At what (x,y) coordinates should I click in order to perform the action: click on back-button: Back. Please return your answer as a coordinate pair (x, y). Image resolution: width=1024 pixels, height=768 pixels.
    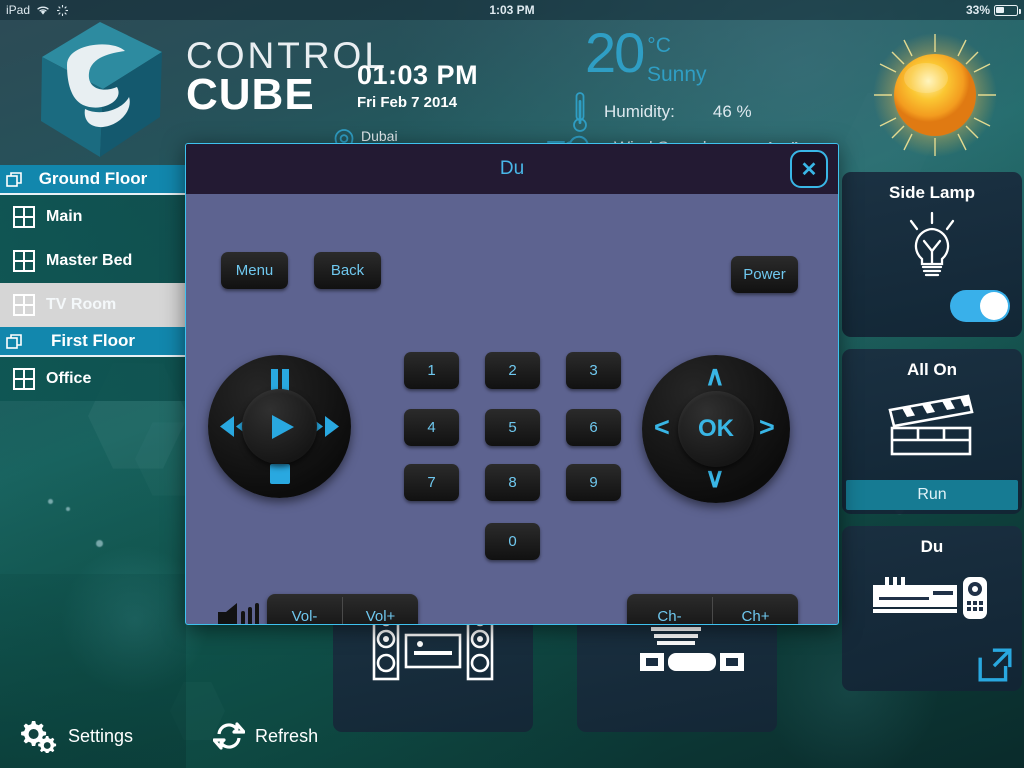
    Looking at the image, I should click on (347, 270).